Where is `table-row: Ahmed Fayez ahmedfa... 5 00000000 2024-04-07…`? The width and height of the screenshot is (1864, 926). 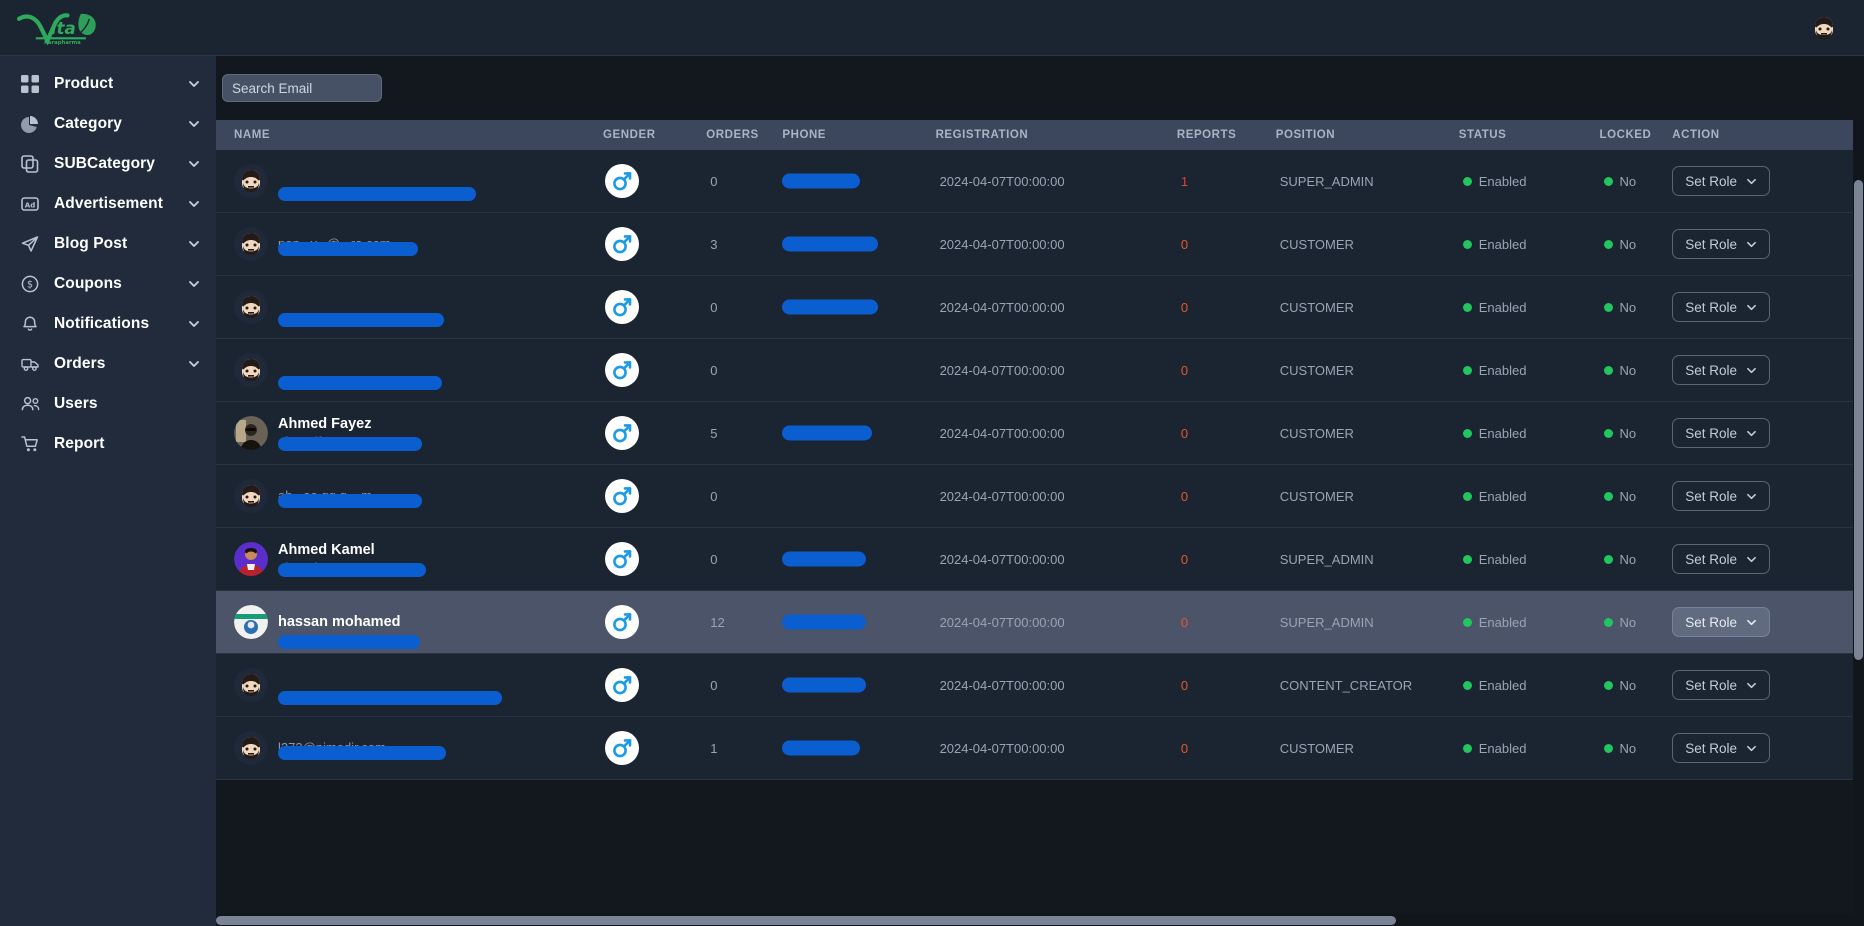 table-row: Ahmed Fayez ahmedfa... 5 00000000 2024-04-07… is located at coordinates (1036, 433).